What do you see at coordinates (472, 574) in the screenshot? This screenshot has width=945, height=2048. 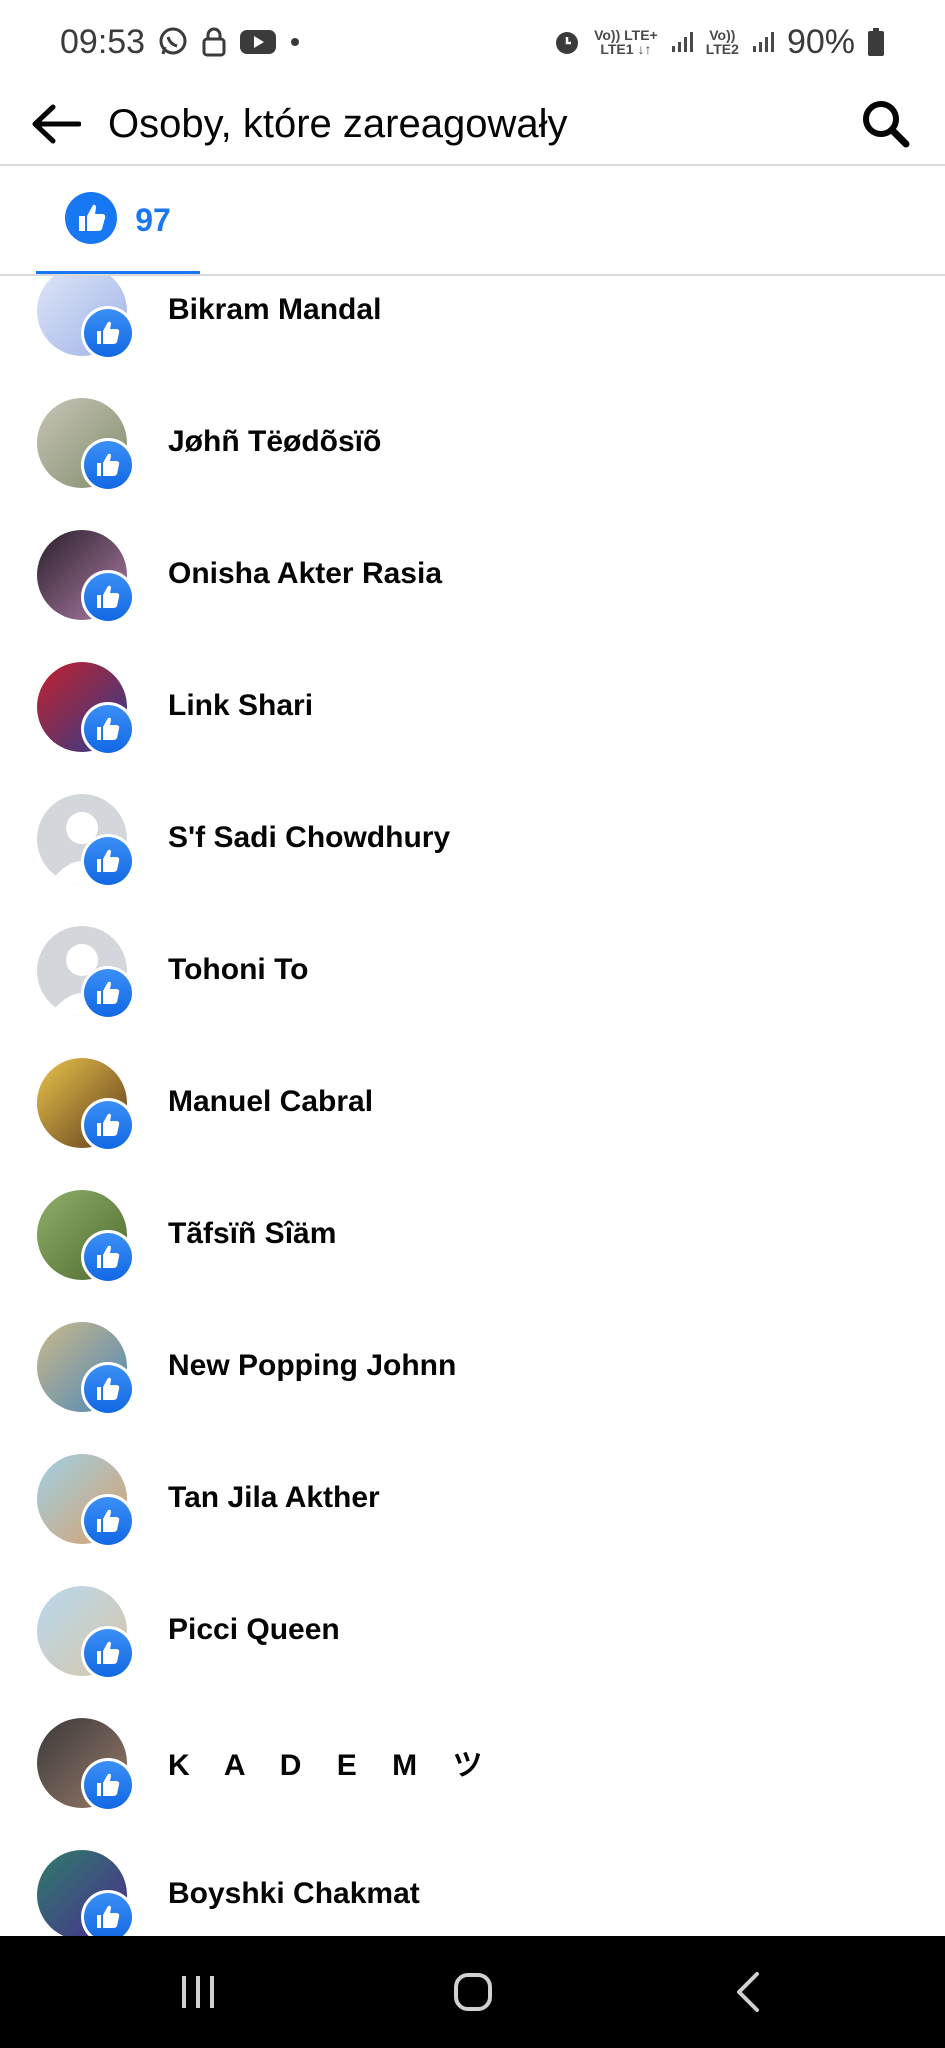 I see `reactor-row: Onisha Akter Rasia` at bounding box center [472, 574].